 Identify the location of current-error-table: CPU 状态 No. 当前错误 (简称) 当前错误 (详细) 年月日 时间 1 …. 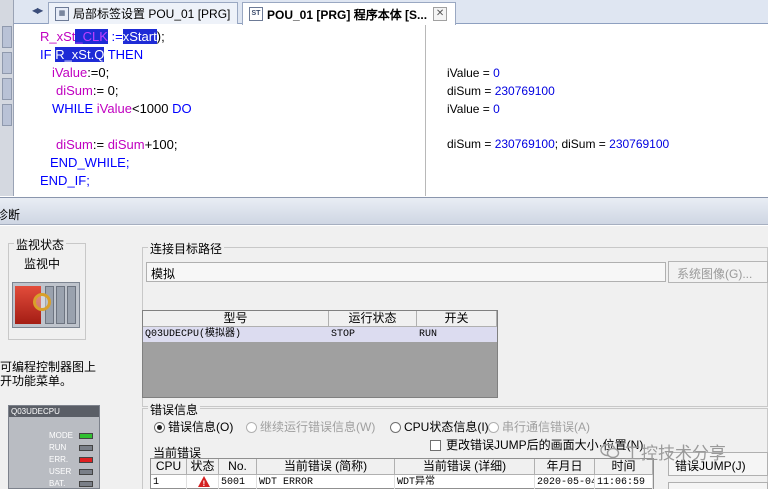
(402, 473).